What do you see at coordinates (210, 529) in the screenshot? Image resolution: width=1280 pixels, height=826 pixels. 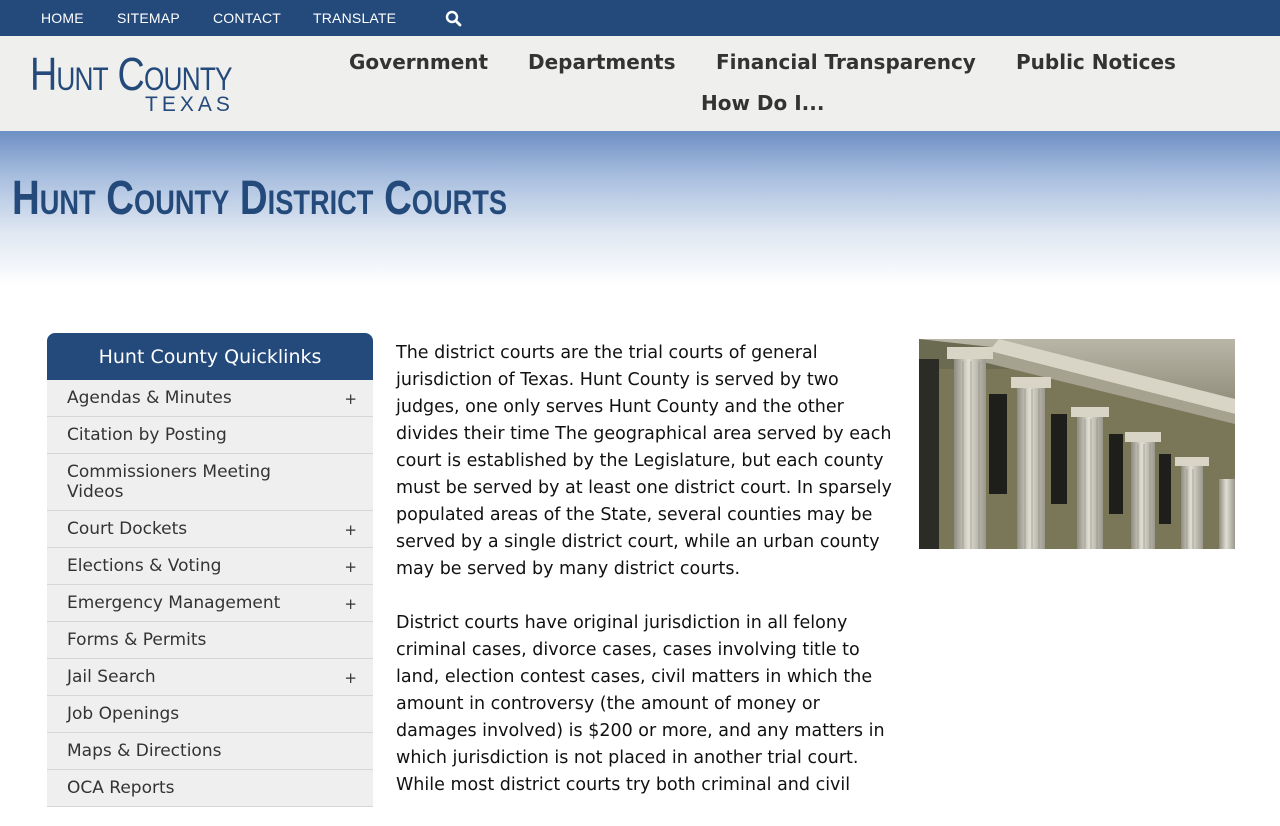 I see `sidebar-item-court-dockets: Court Dockets +` at bounding box center [210, 529].